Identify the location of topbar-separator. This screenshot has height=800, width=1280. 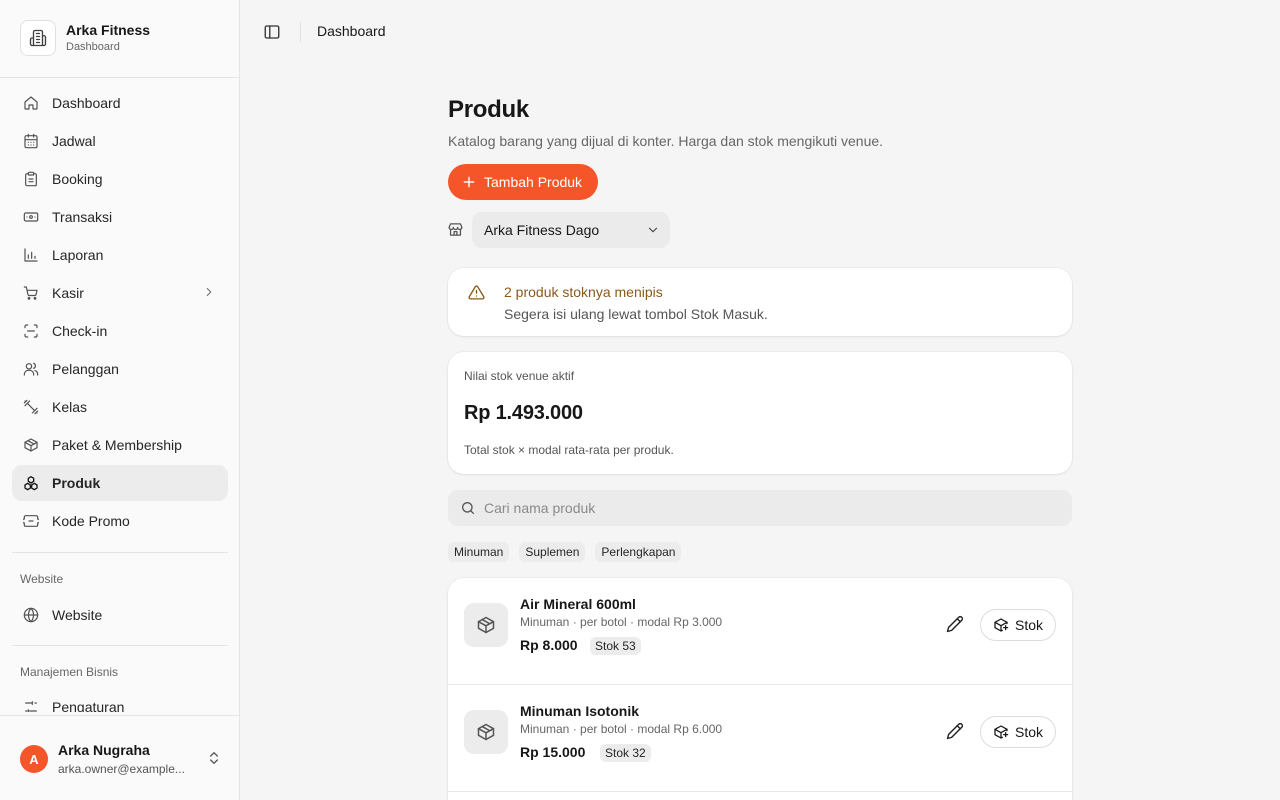
(300, 32).